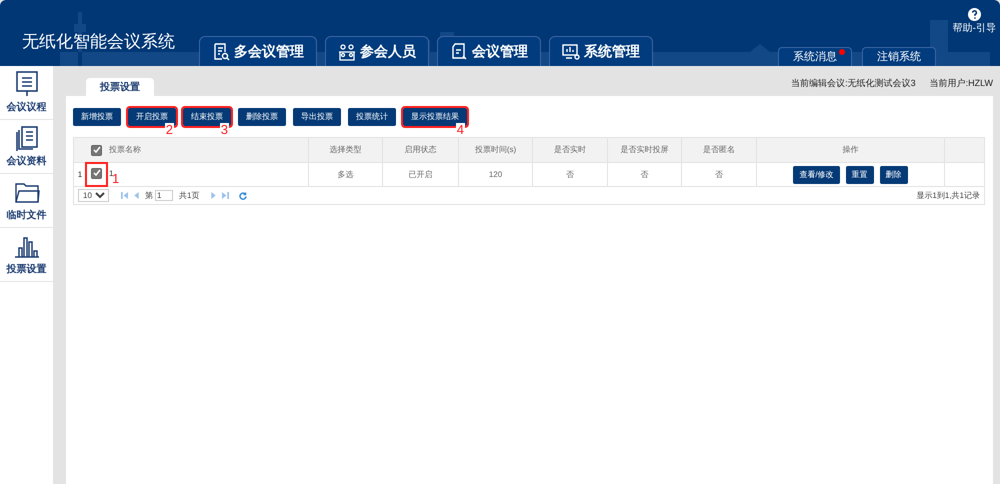 The height and width of the screenshot is (484, 1000). I want to click on monitor-gear-icon, so click(571, 51).